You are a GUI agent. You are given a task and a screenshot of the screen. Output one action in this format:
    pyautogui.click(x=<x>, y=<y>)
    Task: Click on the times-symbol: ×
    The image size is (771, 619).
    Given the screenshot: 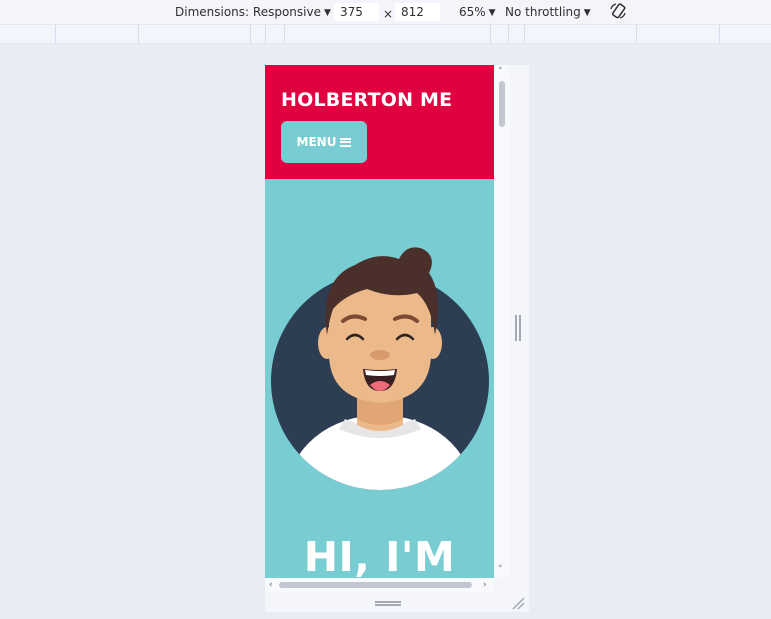 What is the action you would take?
    pyautogui.click(x=388, y=14)
    